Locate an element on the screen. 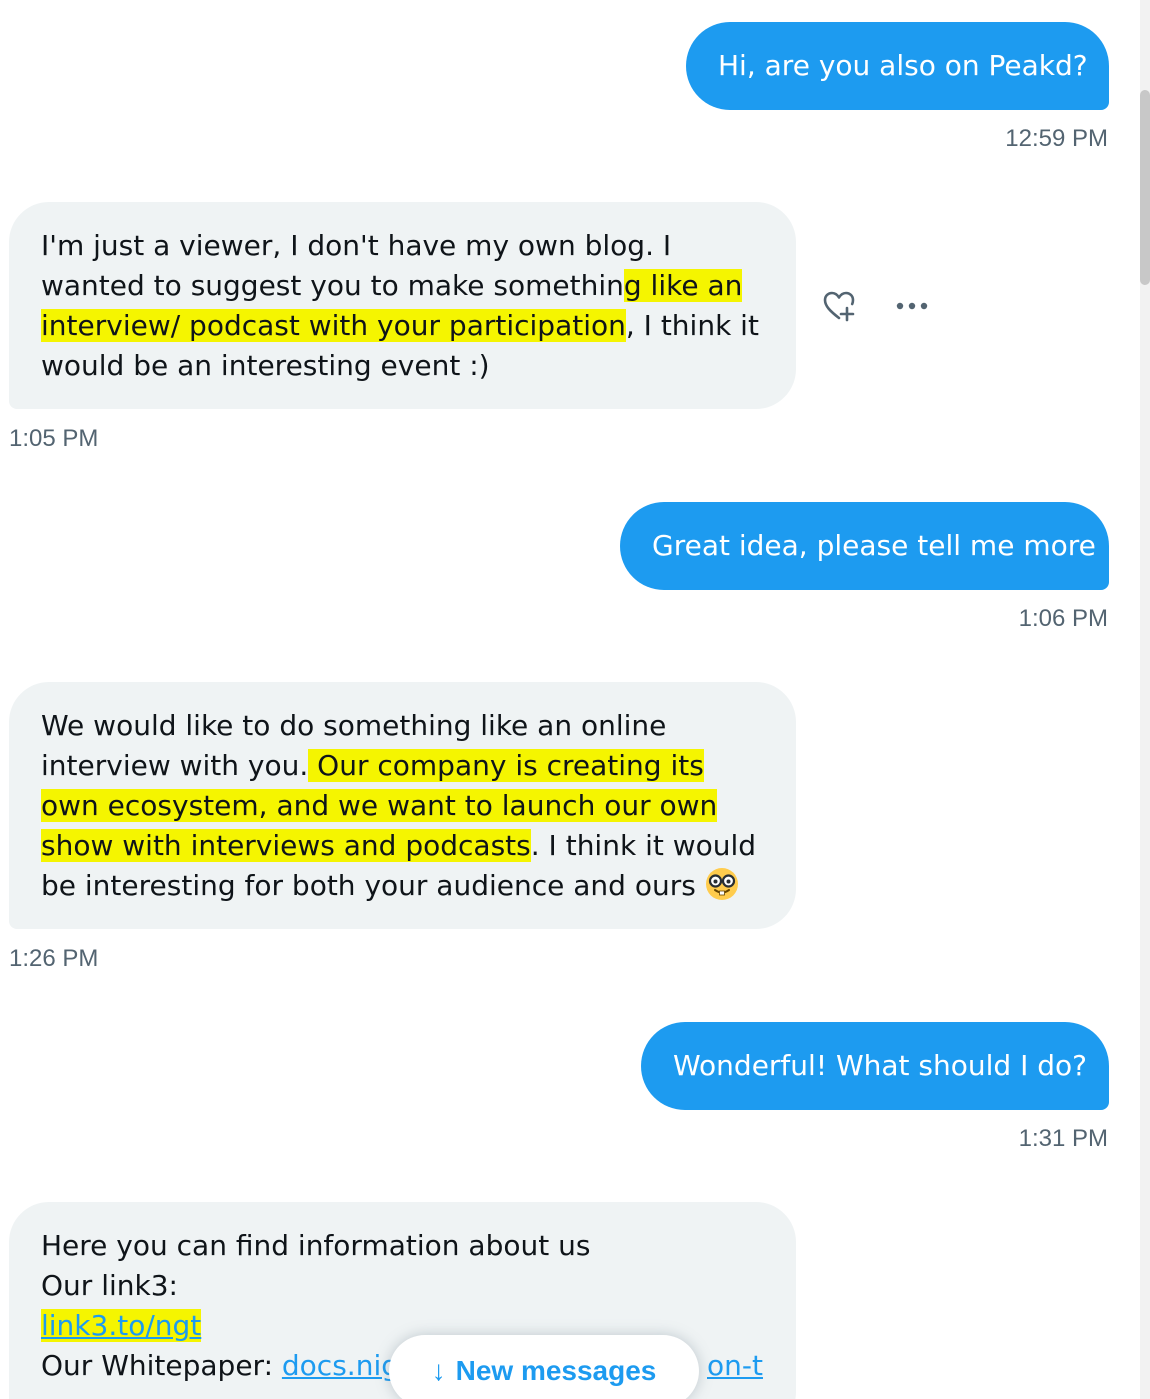 The width and height of the screenshot is (1150, 1399). more-horizontal-icon is located at coordinates (912, 306).